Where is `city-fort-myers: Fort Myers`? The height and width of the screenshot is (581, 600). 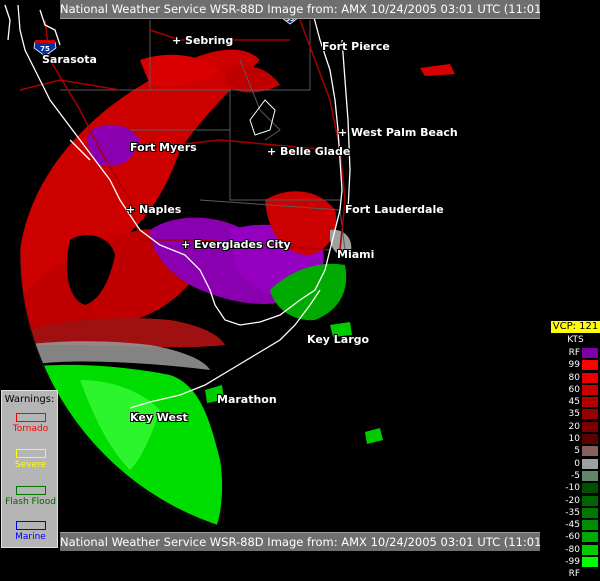 city-fort-myers: Fort Myers is located at coordinates (163, 147).